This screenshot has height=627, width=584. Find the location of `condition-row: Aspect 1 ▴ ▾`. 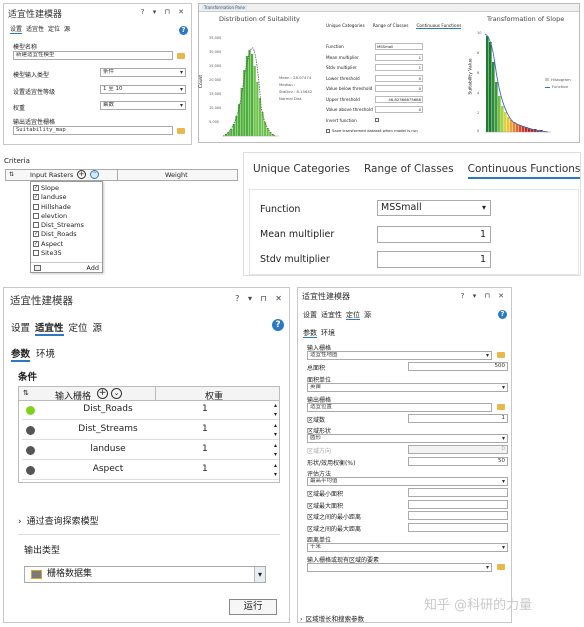

condition-row: Aspect 1 ▴ ▾ is located at coordinates (150, 470).